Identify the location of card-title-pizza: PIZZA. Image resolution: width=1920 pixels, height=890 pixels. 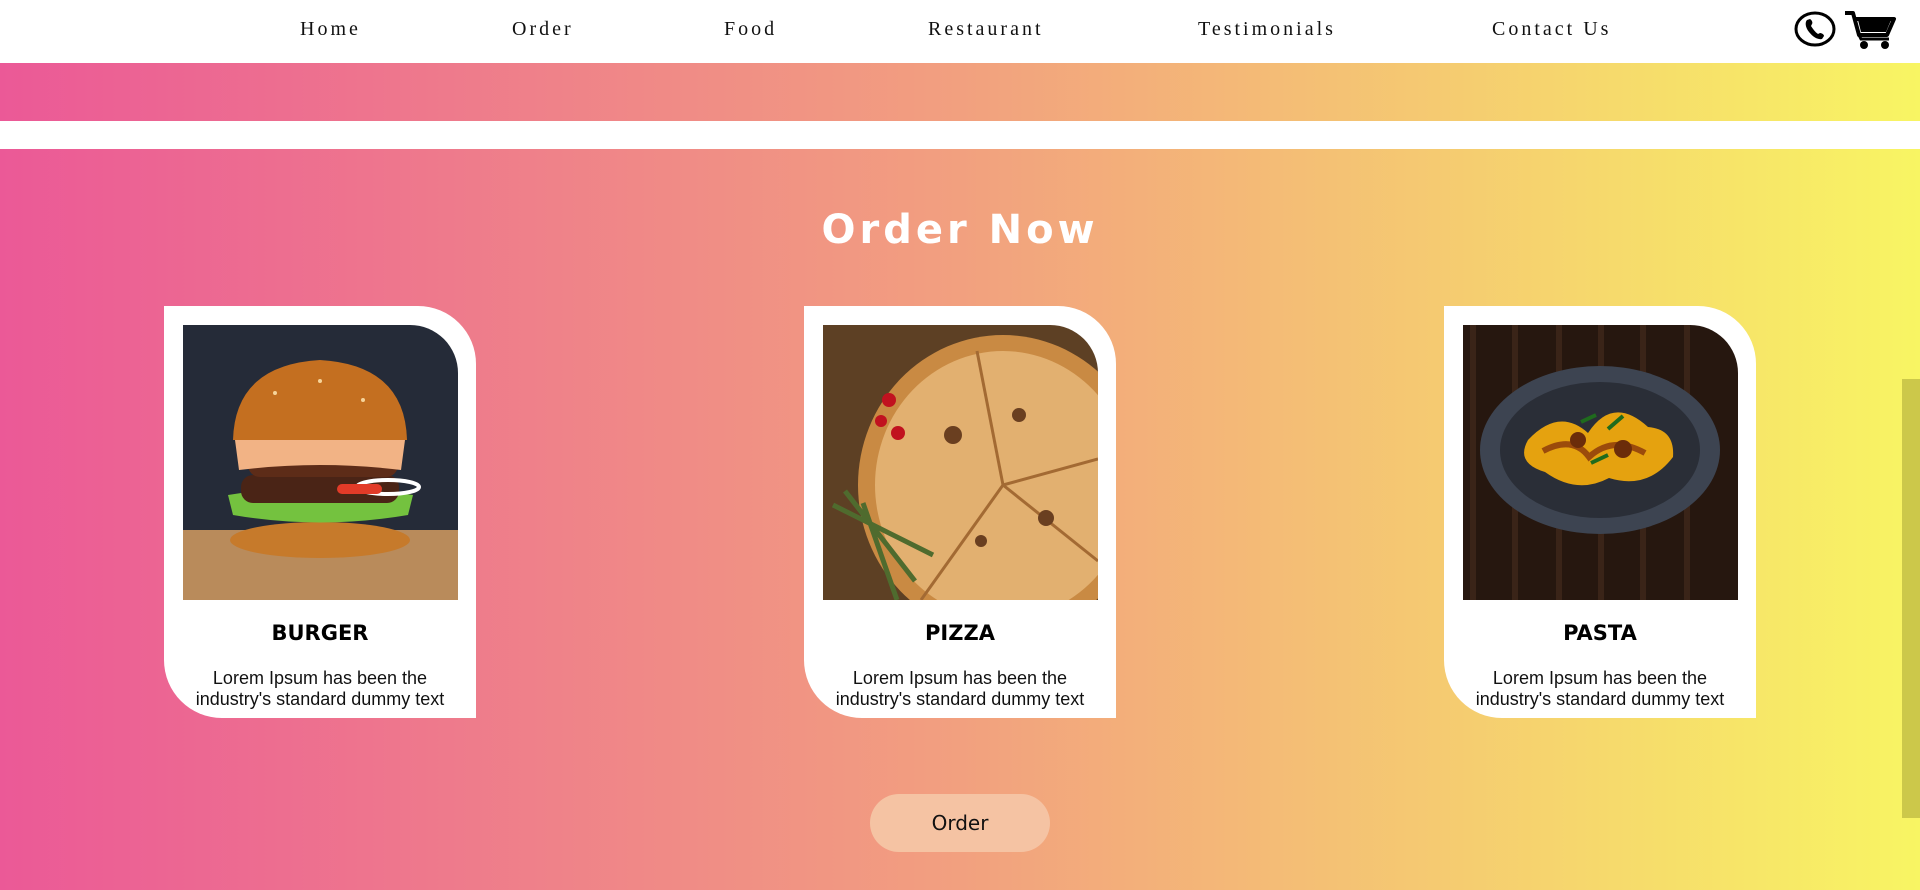
(960, 633).